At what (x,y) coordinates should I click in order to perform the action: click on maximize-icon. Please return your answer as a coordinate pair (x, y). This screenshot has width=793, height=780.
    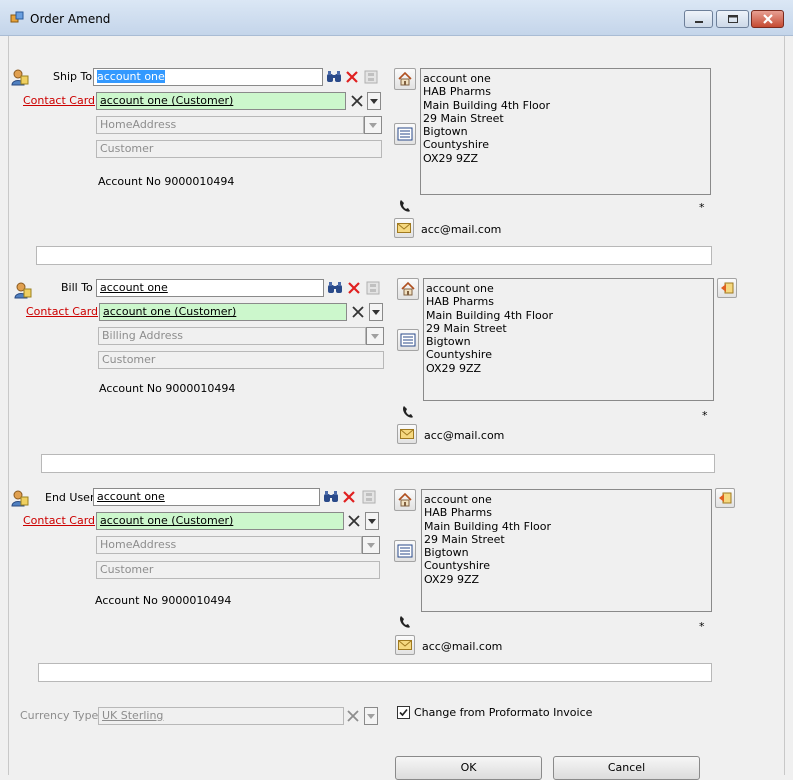
    Looking at the image, I should click on (732, 19).